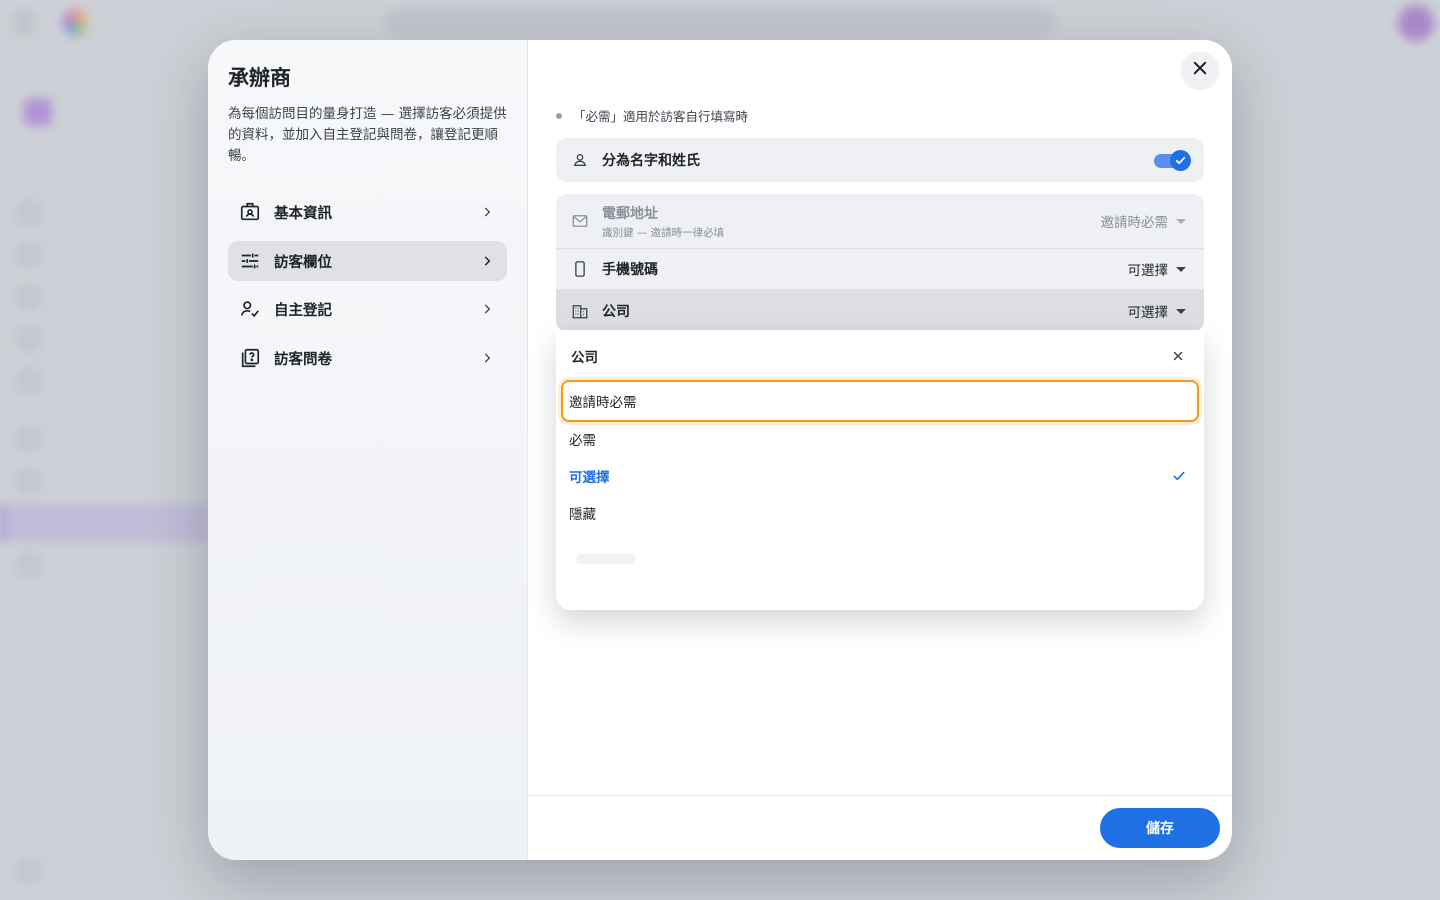  What do you see at coordinates (38, 112) in the screenshot?
I see `bg-page-icon` at bounding box center [38, 112].